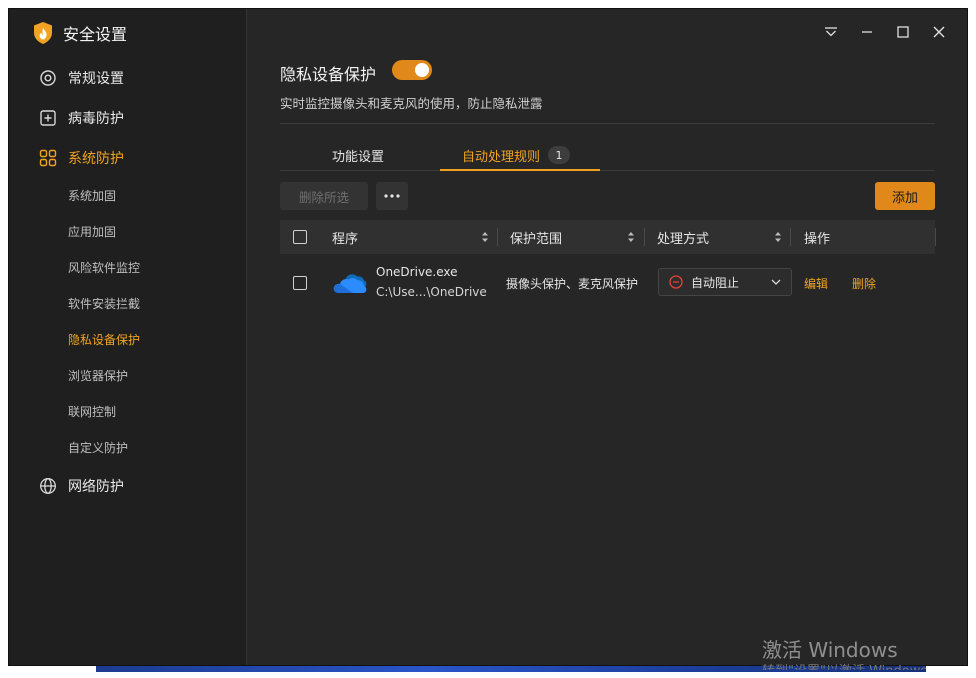 The height and width of the screenshot is (678, 976). What do you see at coordinates (536, 239) in the screenshot?
I see `column-header-scope: 保护范围` at bounding box center [536, 239].